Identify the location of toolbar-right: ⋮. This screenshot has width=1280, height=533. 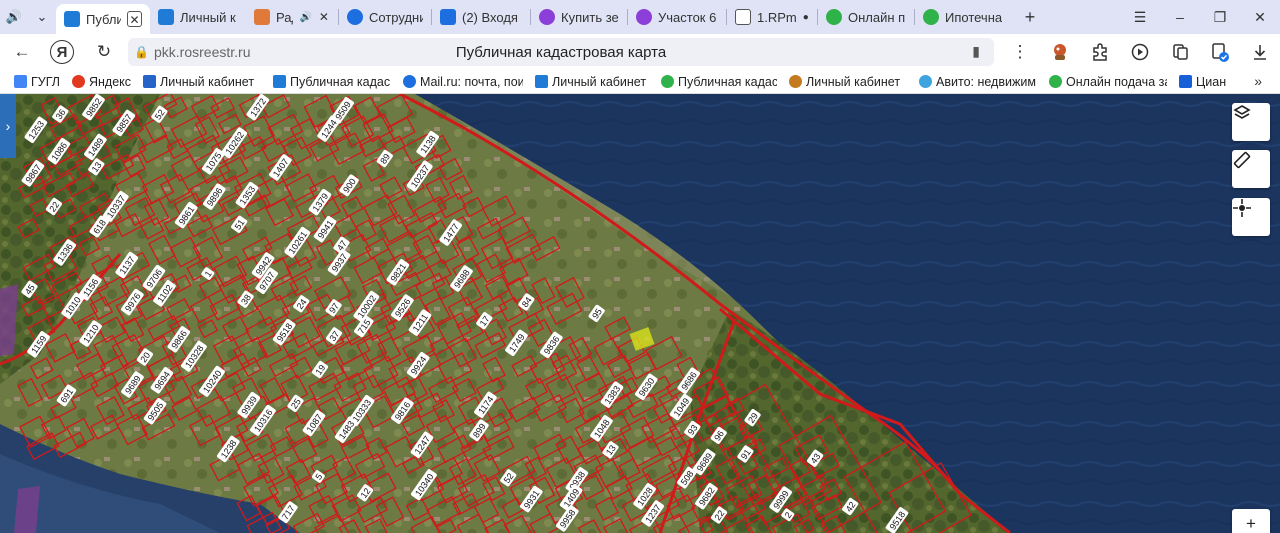
(1140, 52).